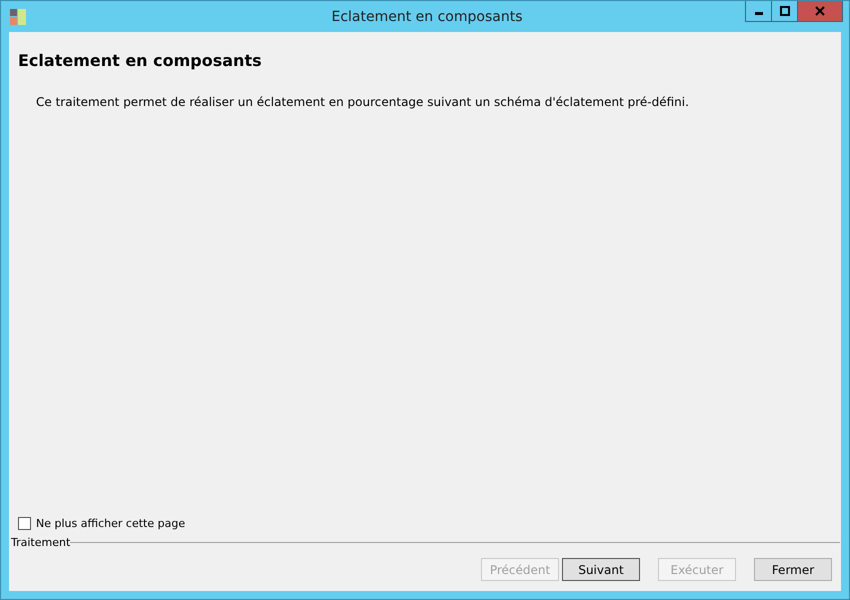  What do you see at coordinates (18, 17) in the screenshot?
I see `app-icon` at bounding box center [18, 17].